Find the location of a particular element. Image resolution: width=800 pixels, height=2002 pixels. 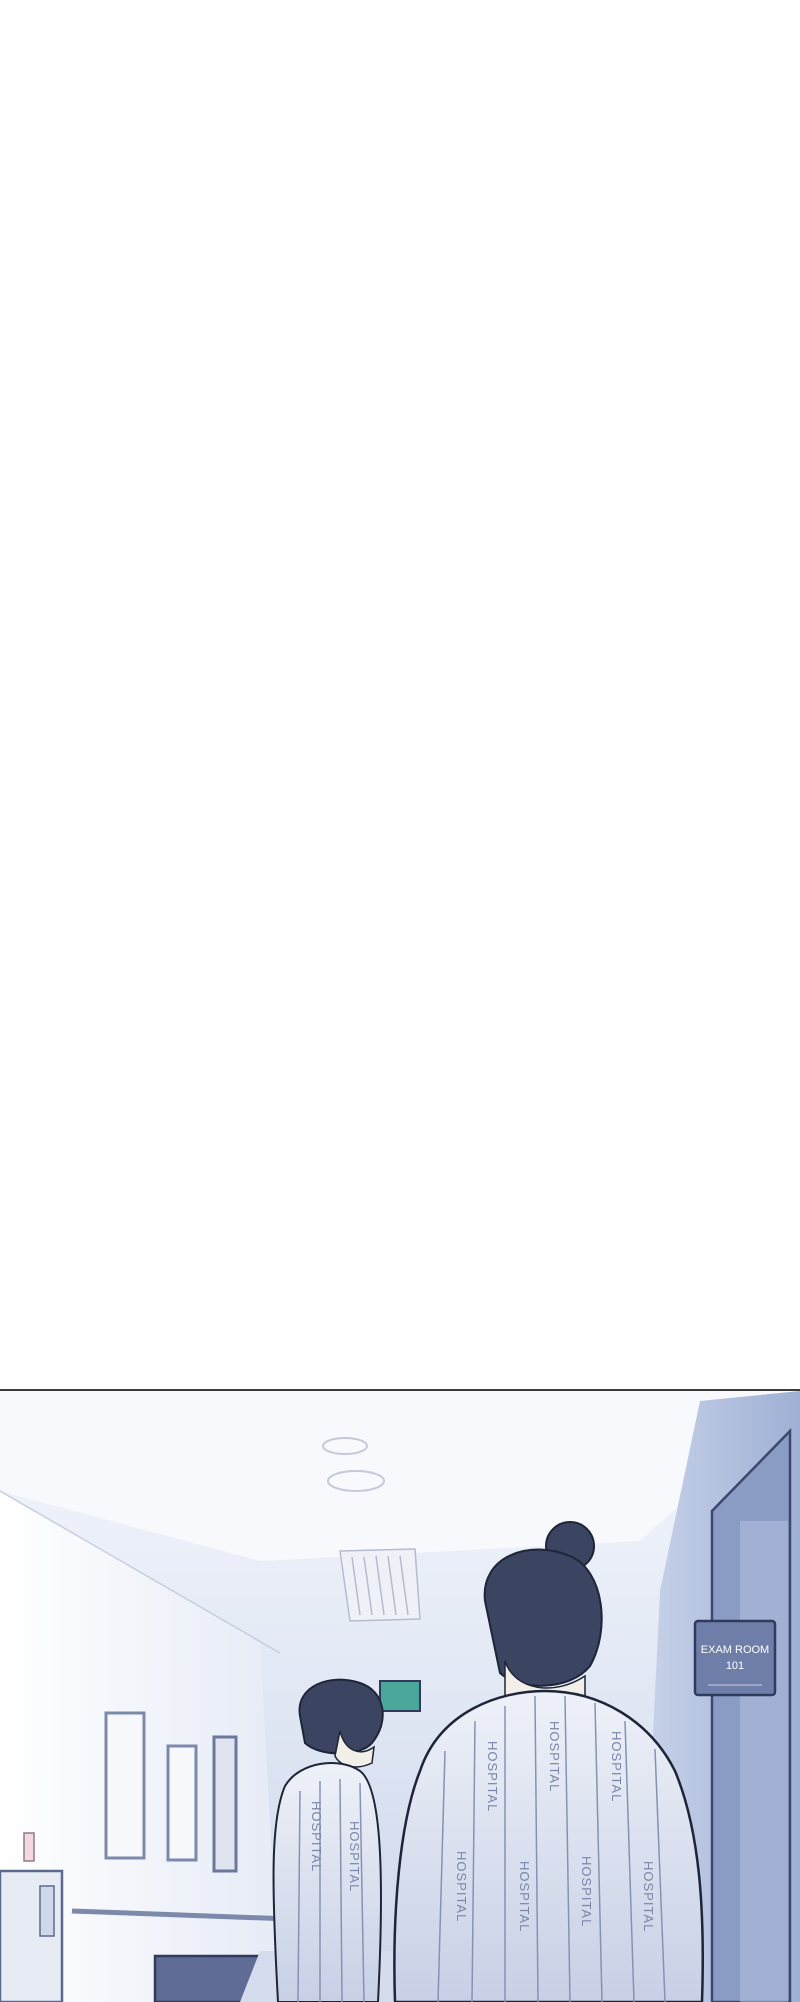

door-sign-line2: 101 is located at coordinates (735, 1666).